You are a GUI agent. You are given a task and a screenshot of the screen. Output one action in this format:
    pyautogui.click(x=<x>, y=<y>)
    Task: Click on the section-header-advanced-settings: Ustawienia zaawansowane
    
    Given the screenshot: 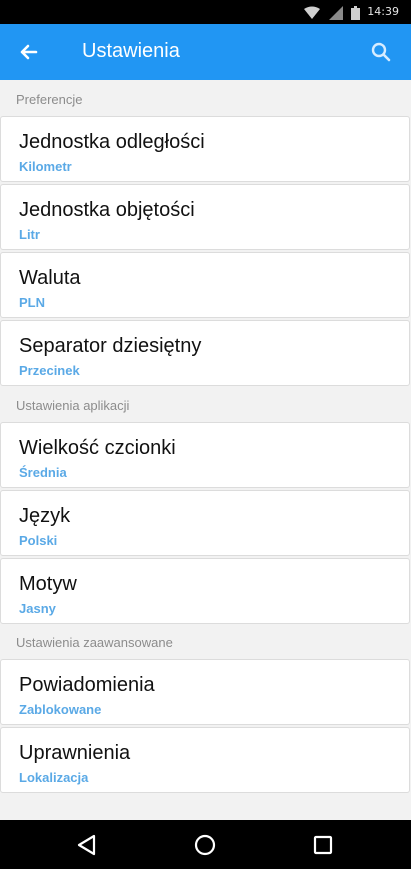 What is the action you would take?
    pyautogui.click(x=94, y=642)
    